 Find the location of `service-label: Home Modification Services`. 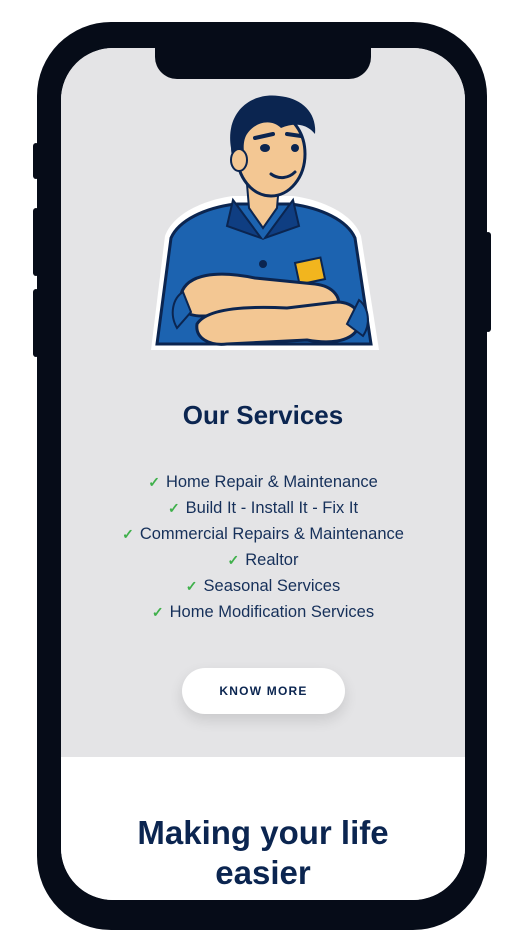

service-label: Home Modification Services is located at coordinates (272, 612).